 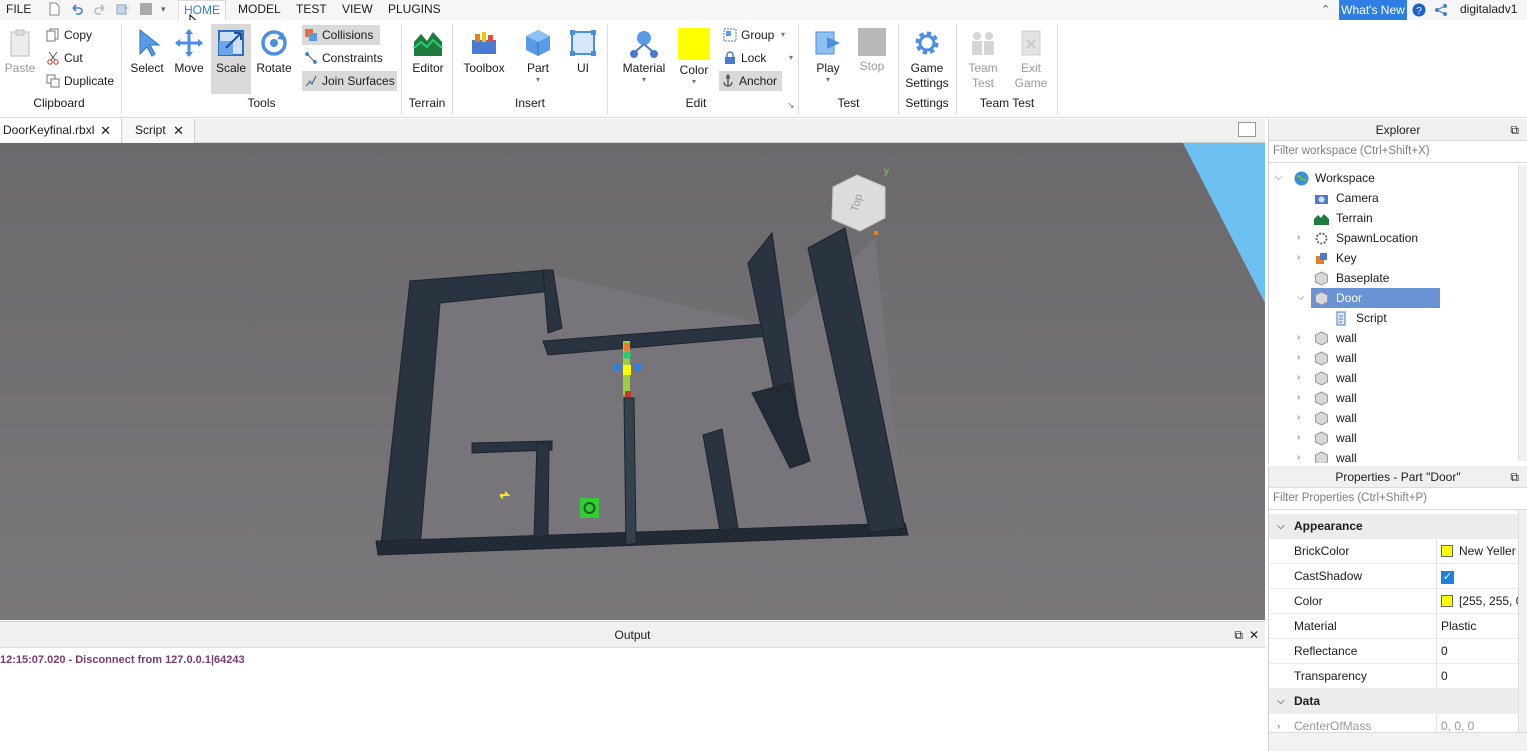 What do you see at coordinates (1522, 630) in the screenshot?
I see `properties-scrollbar` at bounding box center [1522, 630].